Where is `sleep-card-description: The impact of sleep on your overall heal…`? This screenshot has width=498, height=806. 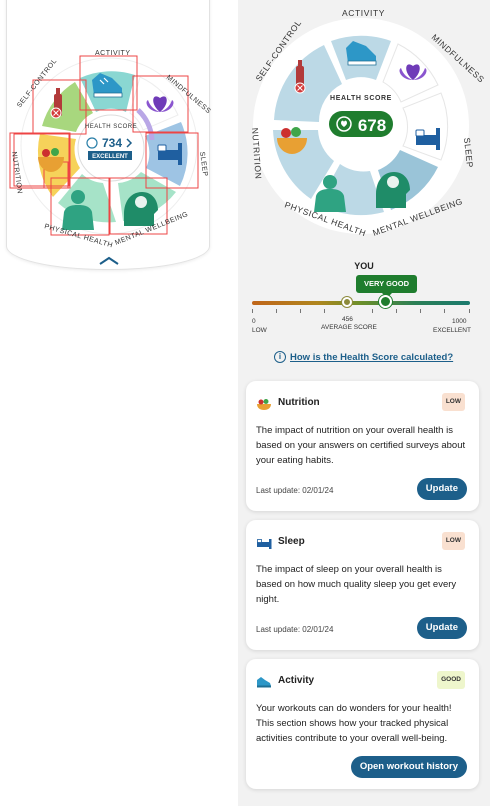 sleep-card-description: The impact of sleep on your overall heal… is located at coordinates (356, 584).